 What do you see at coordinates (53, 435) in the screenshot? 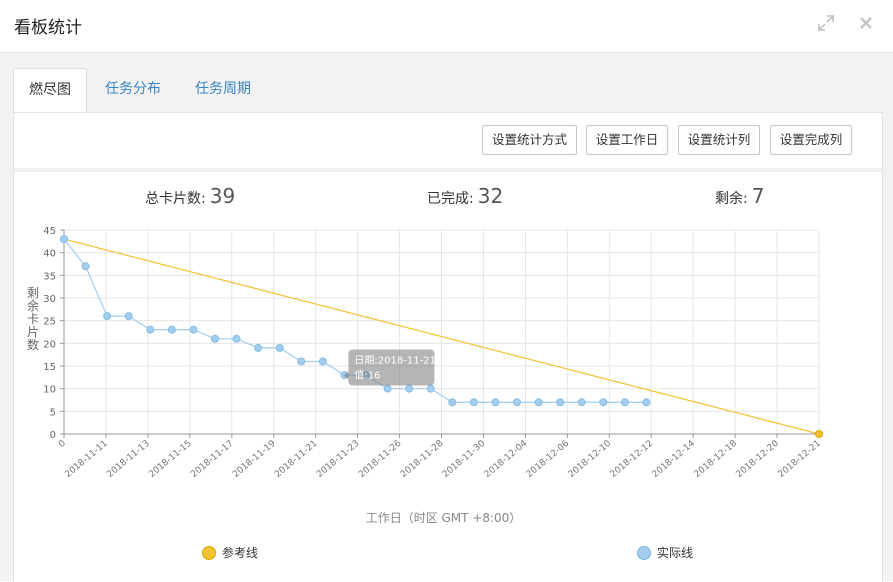
I see `y-tick-label: 0` at bounding box center [53, 435].